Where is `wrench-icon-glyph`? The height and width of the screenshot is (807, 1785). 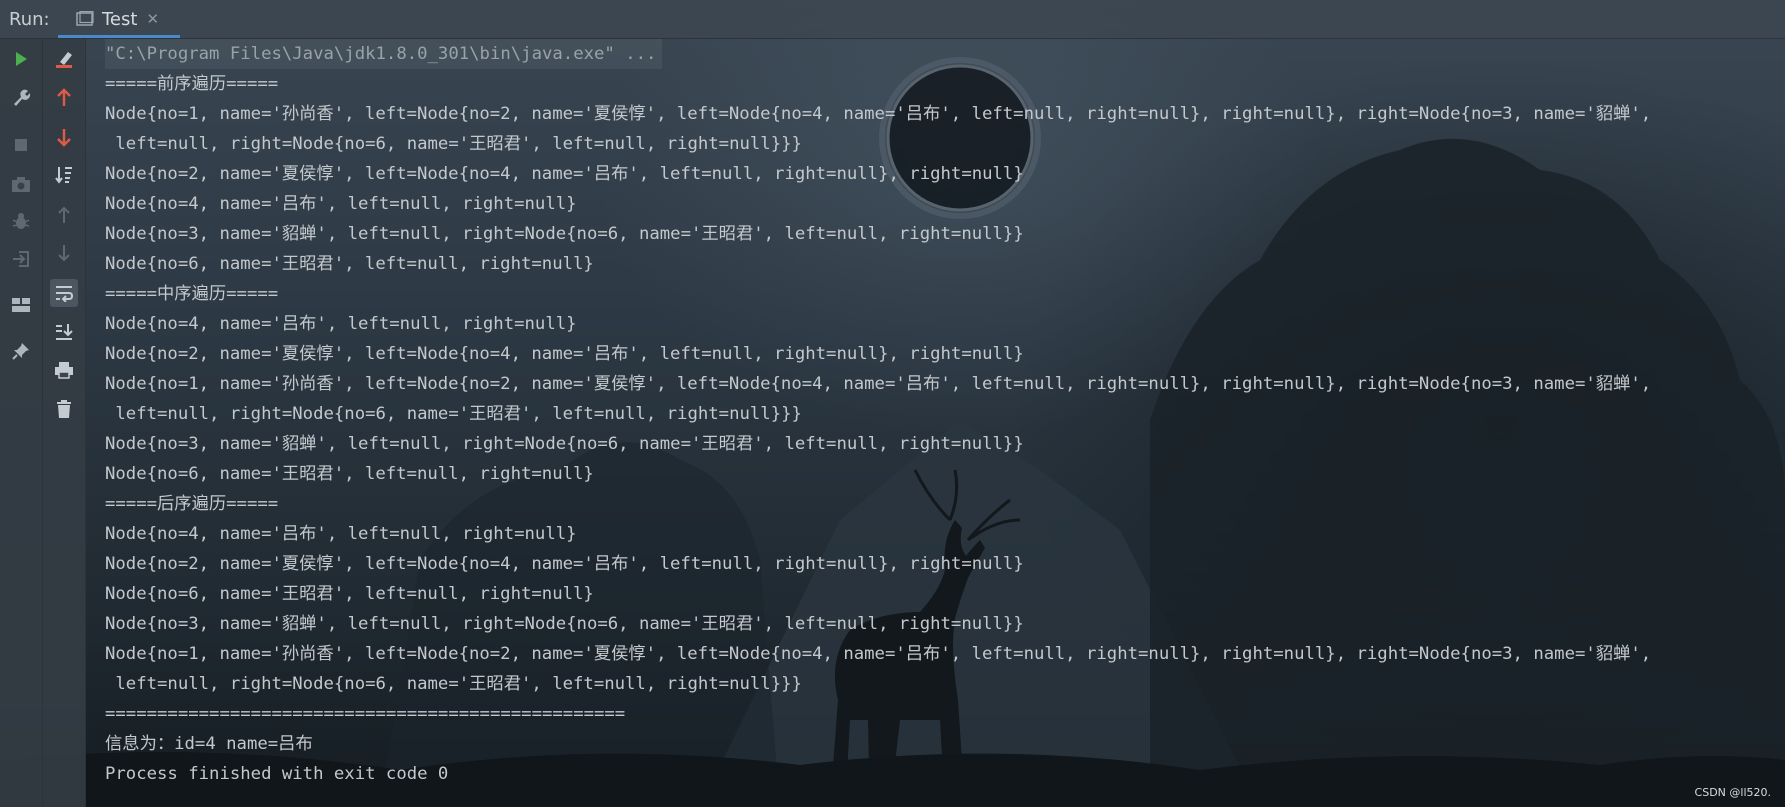 wrench-icon-glyph is located at coordinates (22, 97).